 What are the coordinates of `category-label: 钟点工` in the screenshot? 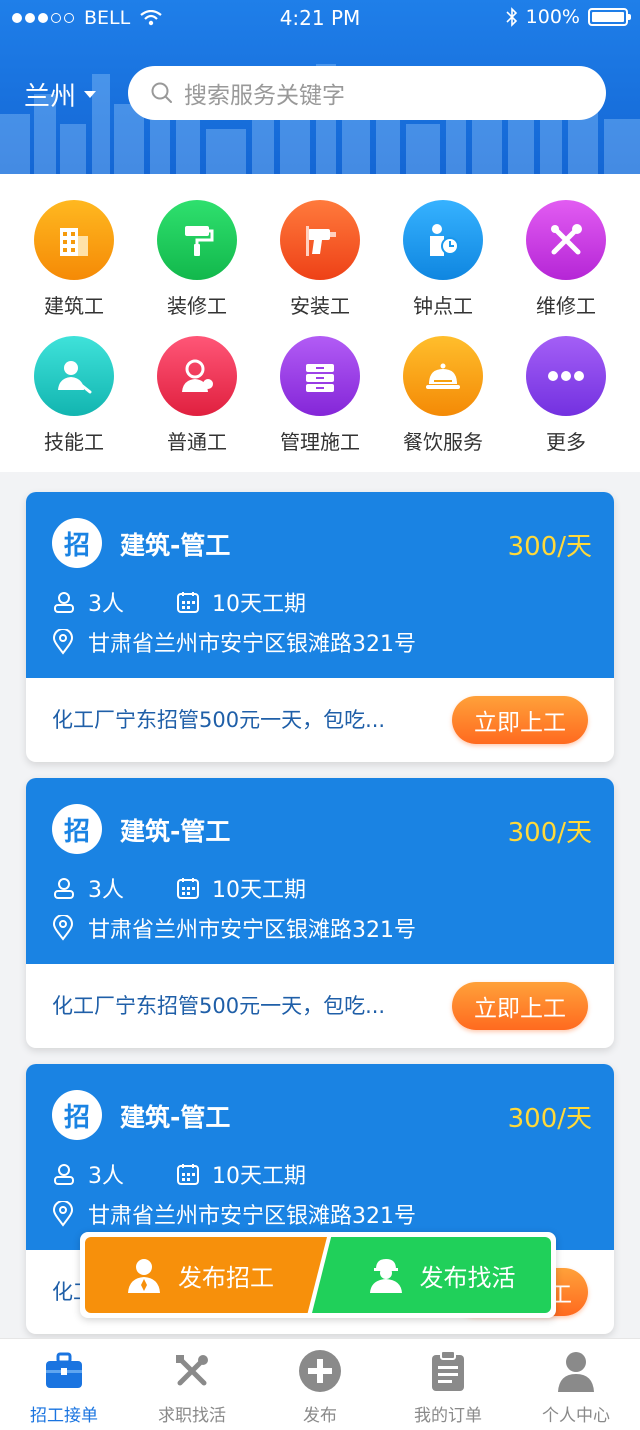 It's located at (443, 306).